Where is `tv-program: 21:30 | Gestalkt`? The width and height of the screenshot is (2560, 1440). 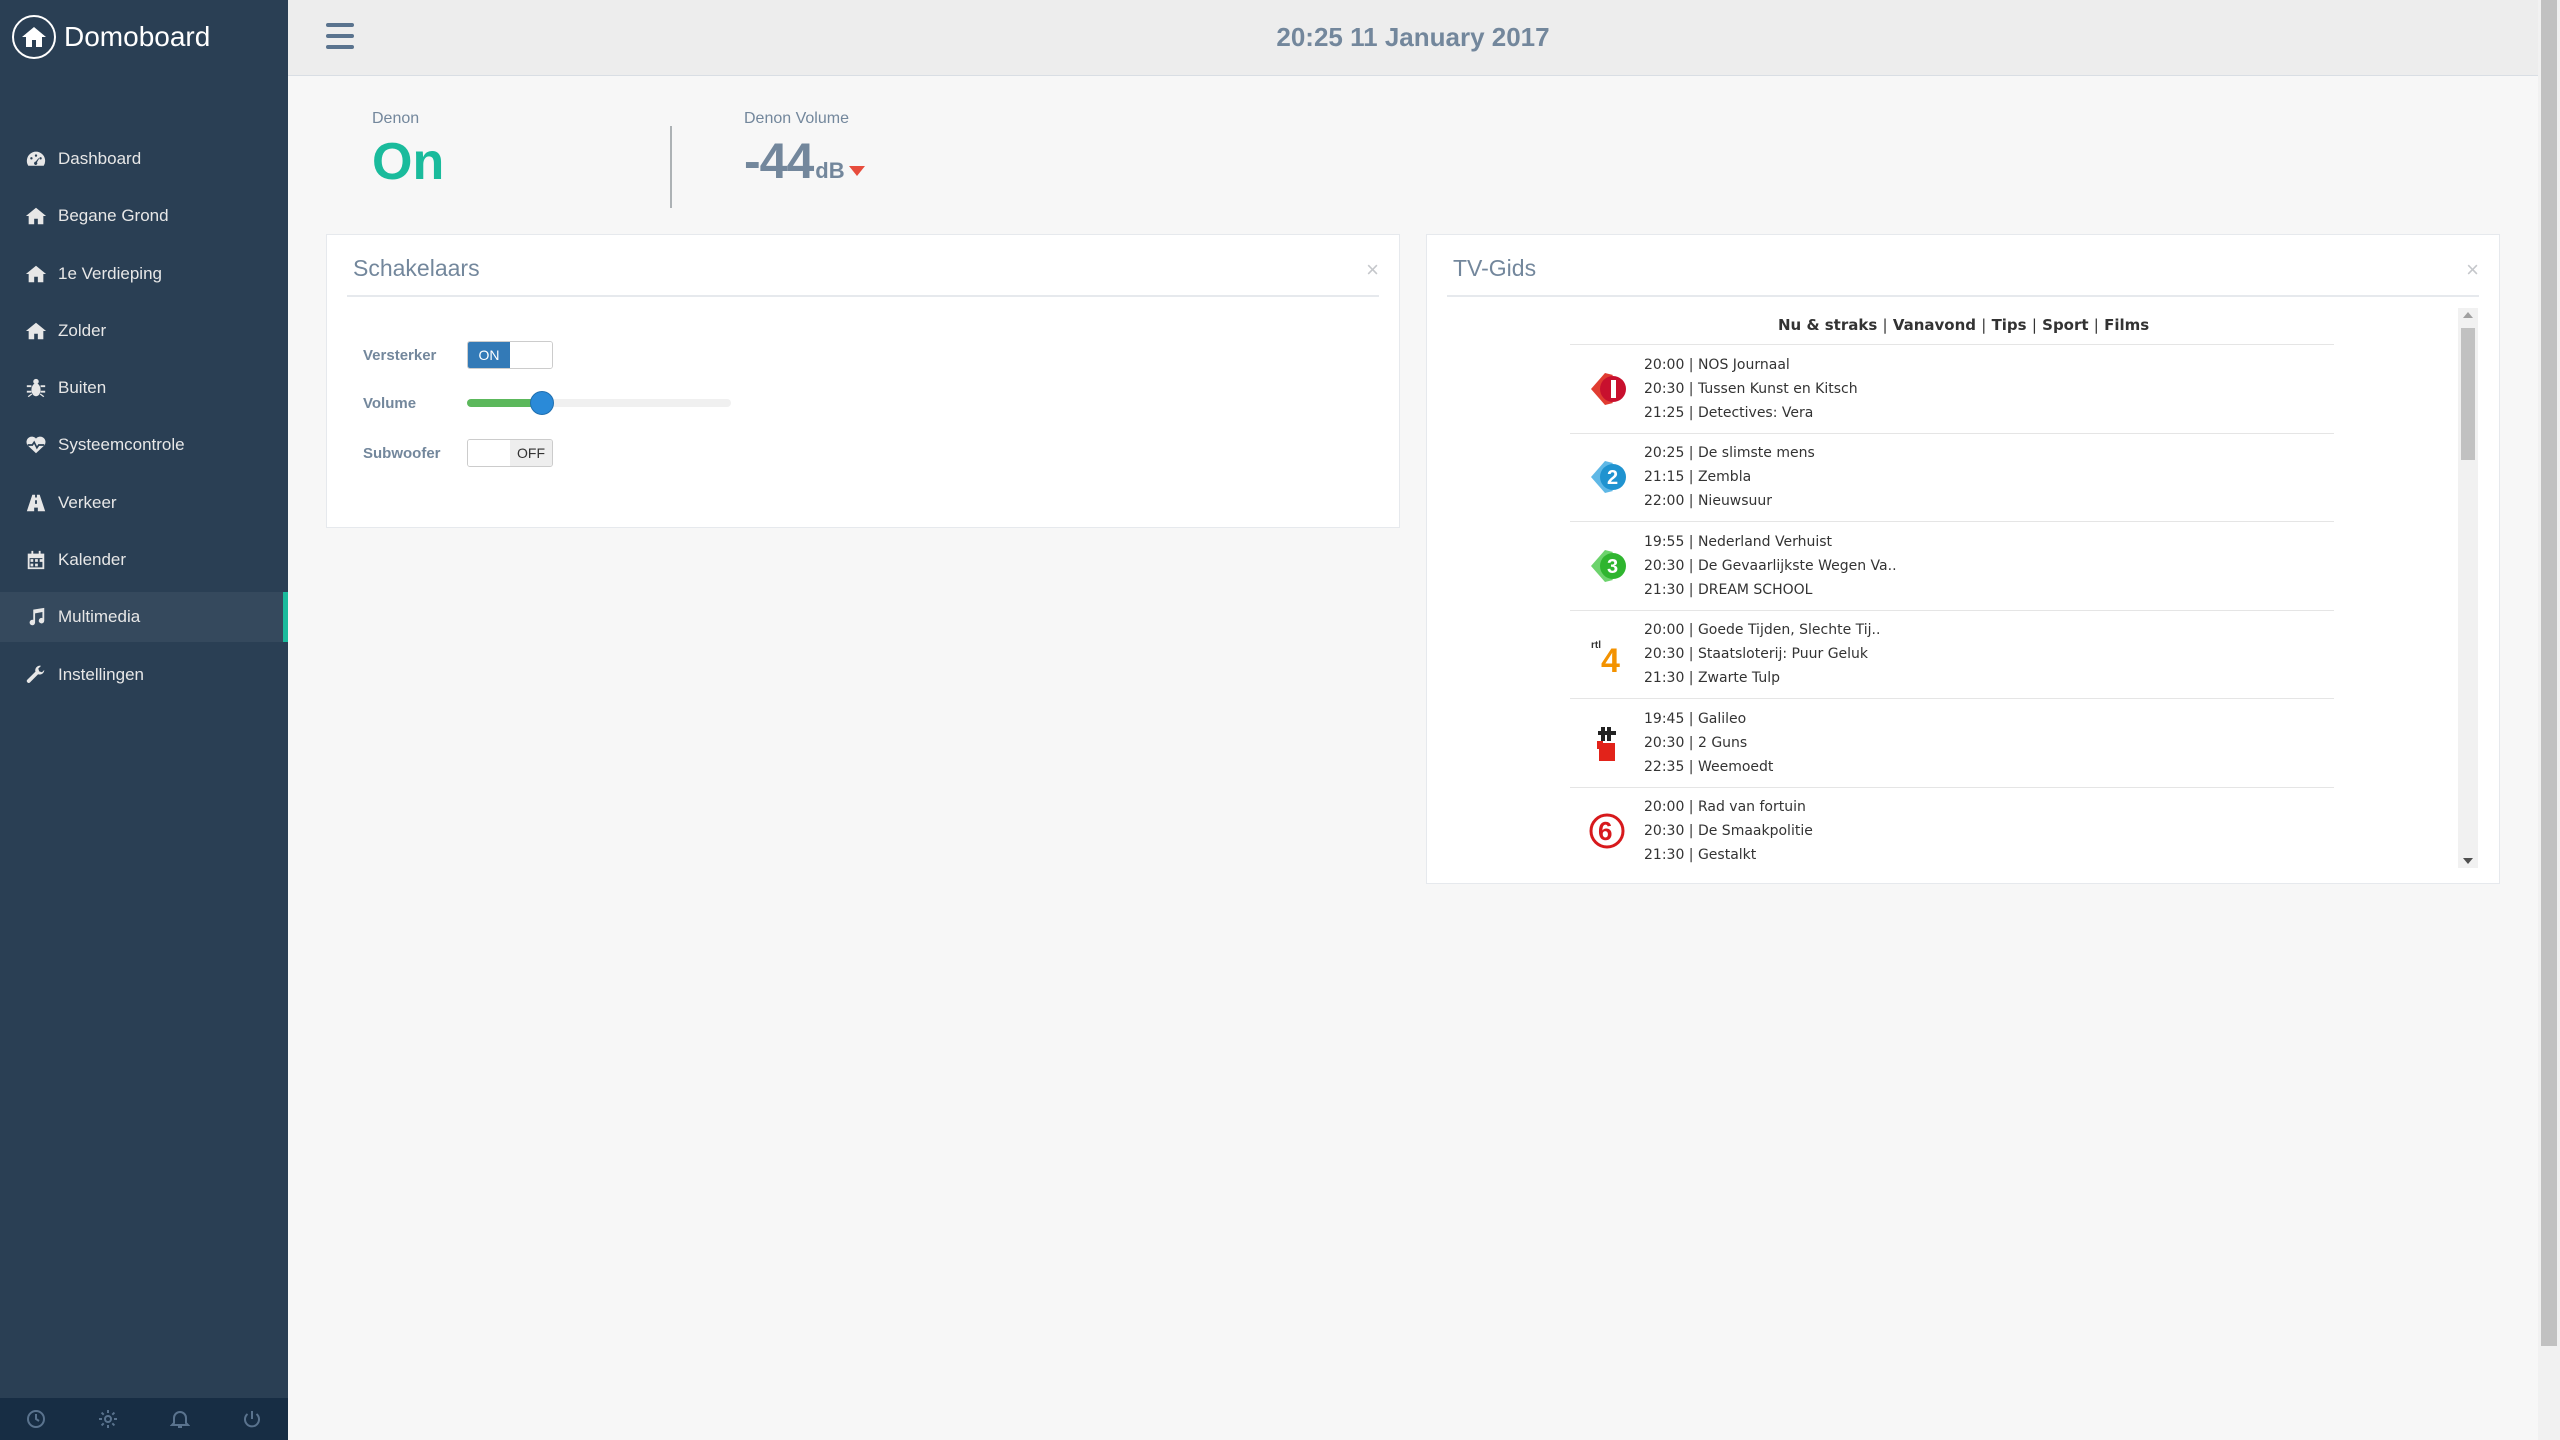
tv-program: 21:30 | Gestalkt is located at coordinates (1728, 855).